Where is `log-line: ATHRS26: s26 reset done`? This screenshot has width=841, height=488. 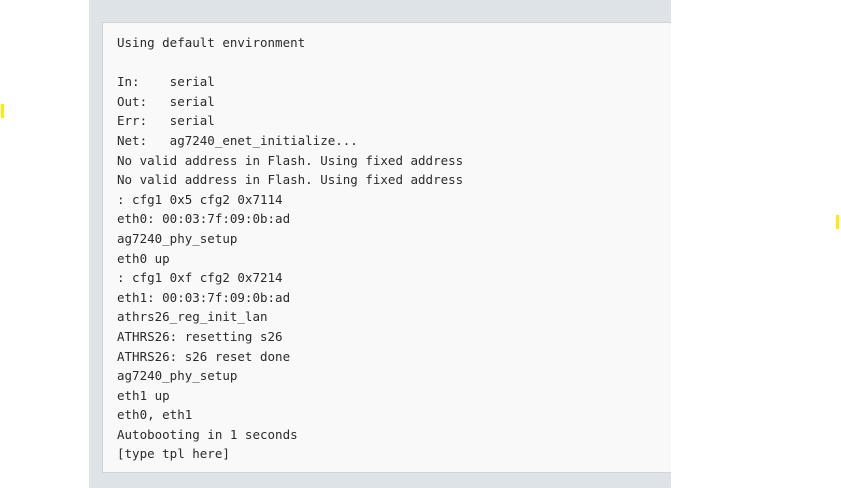
log-line: ATHRS26: s26 reset done is located at coordinates (204, 356).